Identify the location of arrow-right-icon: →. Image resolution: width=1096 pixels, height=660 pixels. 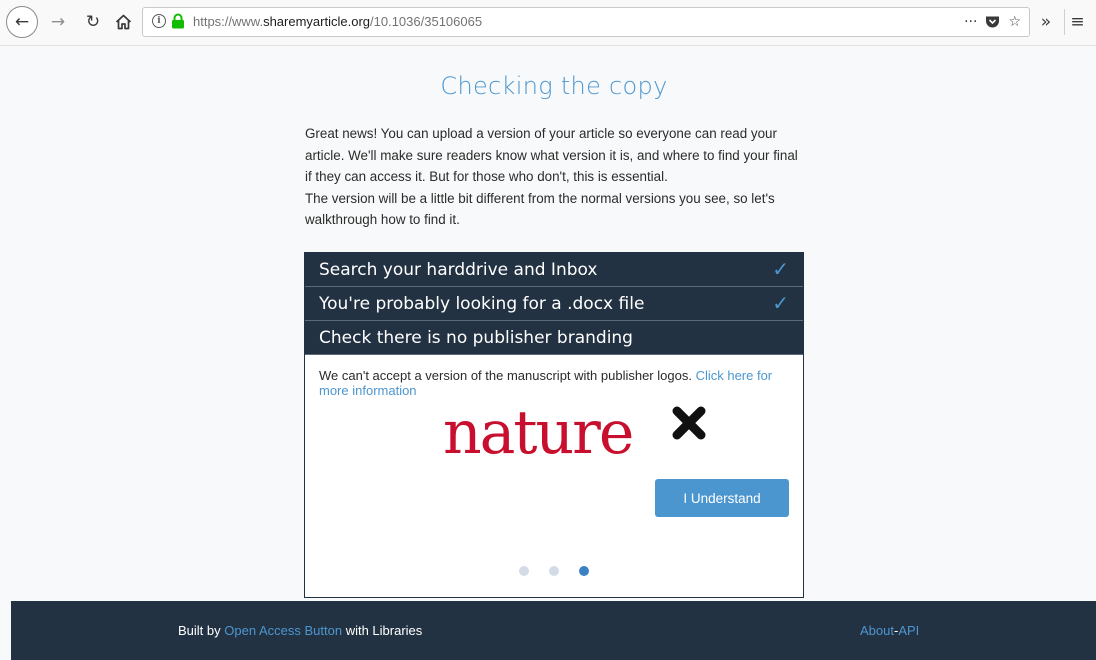
(58, 22).